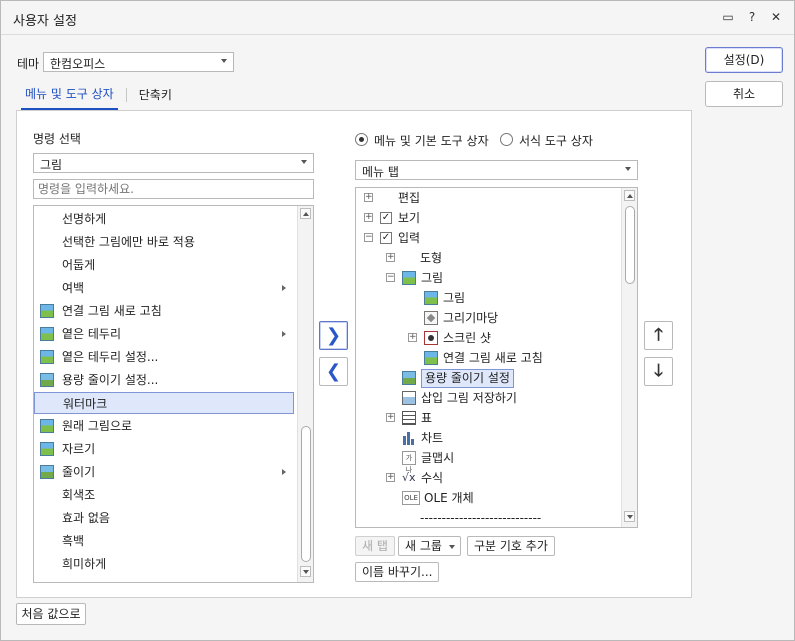 This screenshot has height=641, width=795. I want to click on command-list-item: 연결 그림 새로 고침, so click(164, 311).